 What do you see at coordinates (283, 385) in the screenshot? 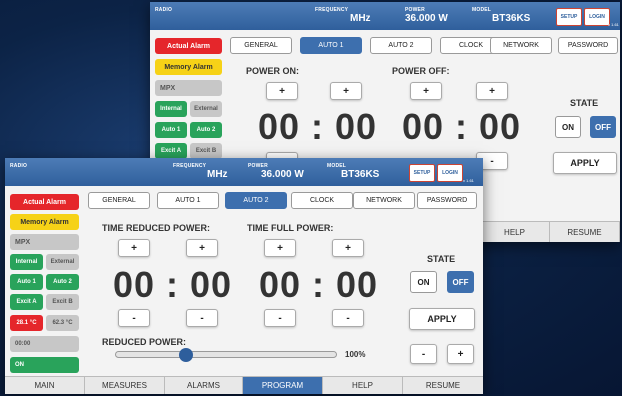
I see `nav-program: PROGRAM` at bounding box center [283, 385].